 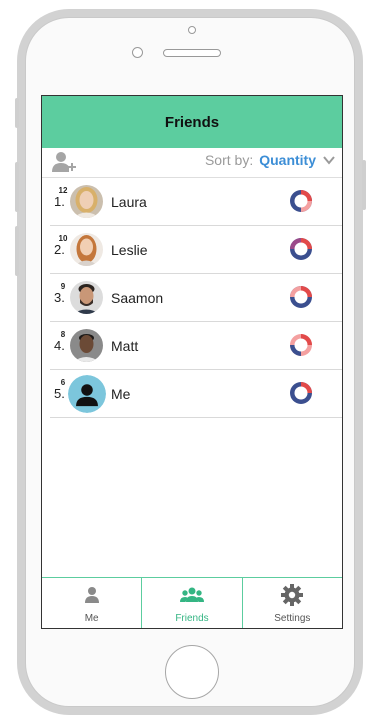 I want to click on tab-bar: Me Friends Settings, so click(x=192, y=602).